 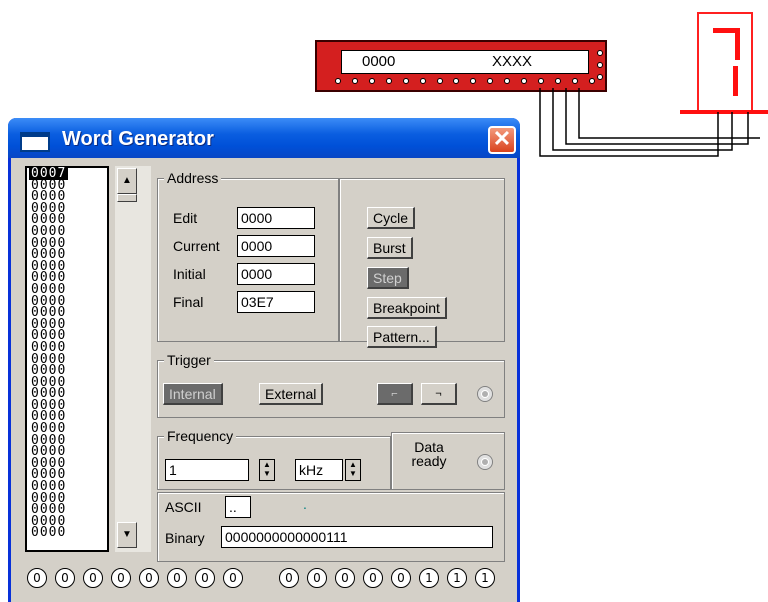 I want to click on scroll-up-button: ▲, so click(x=127, y=181).